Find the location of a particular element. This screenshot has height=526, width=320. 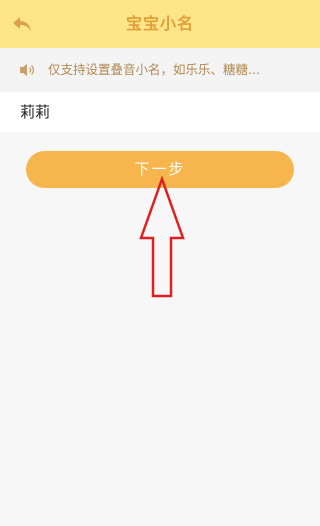

header-bar: 宝宝小名 is located at coordinates (160, 24).